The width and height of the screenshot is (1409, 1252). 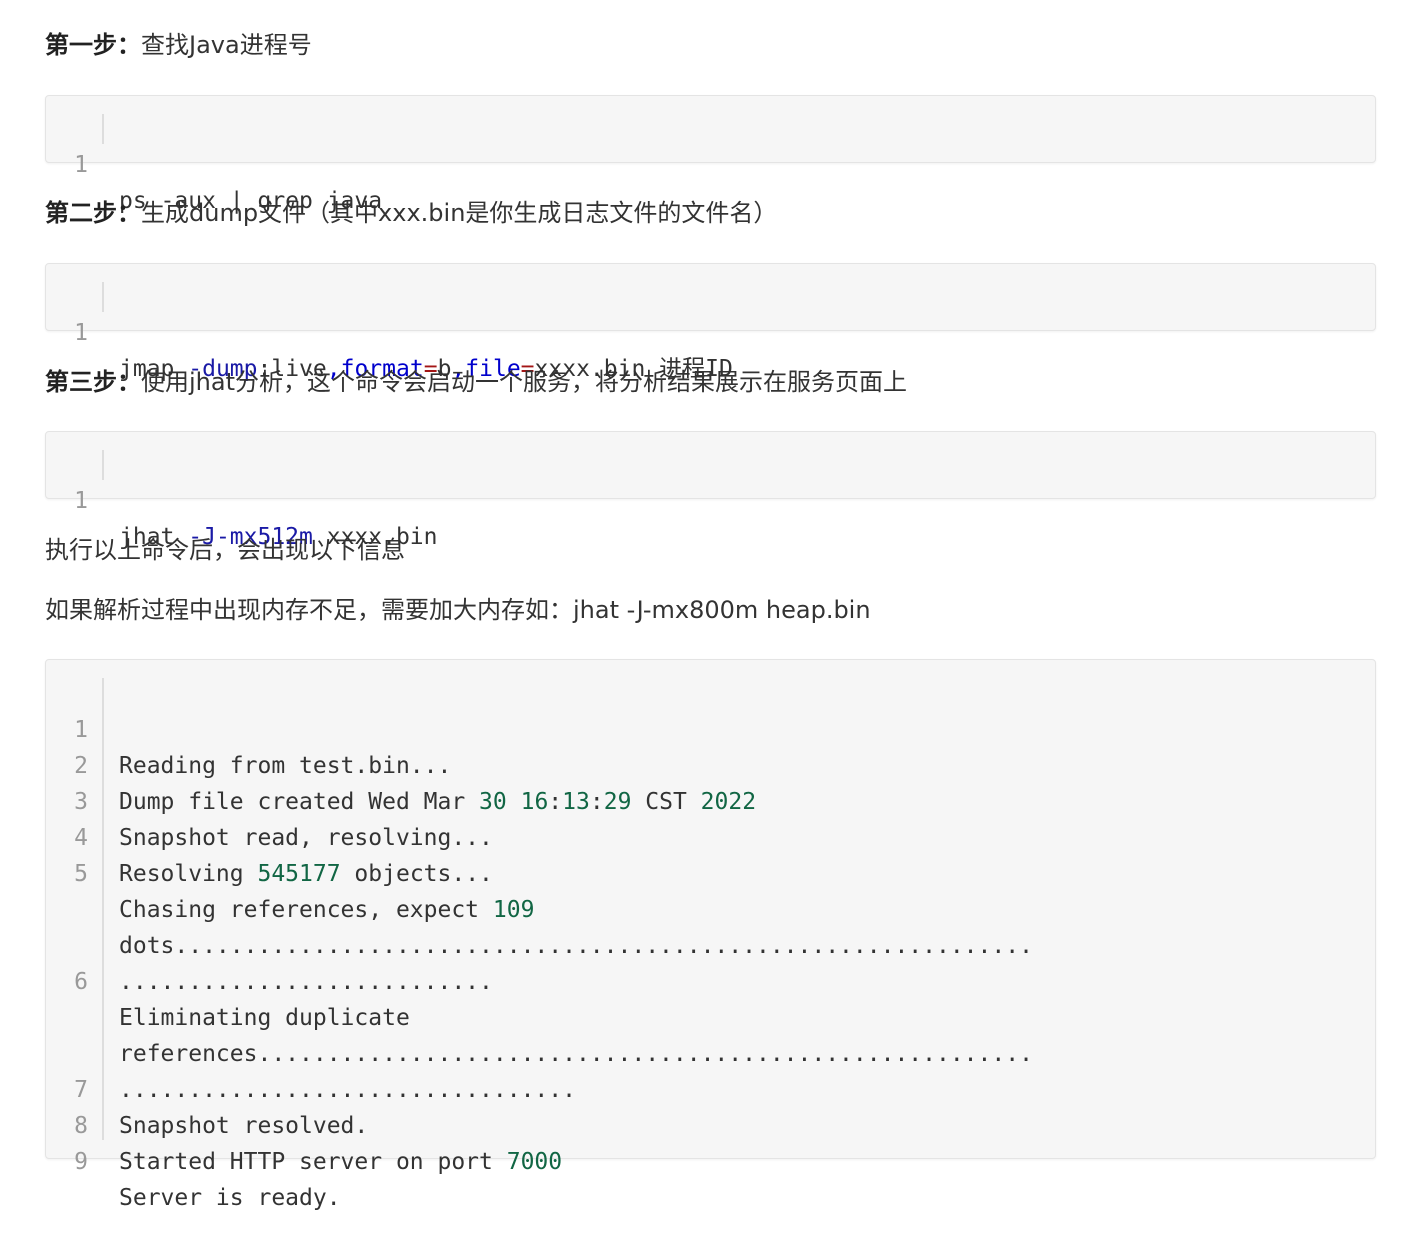 I want to click on code-line: 5 Chasing references, expect 109, so click(x=710, y=871).